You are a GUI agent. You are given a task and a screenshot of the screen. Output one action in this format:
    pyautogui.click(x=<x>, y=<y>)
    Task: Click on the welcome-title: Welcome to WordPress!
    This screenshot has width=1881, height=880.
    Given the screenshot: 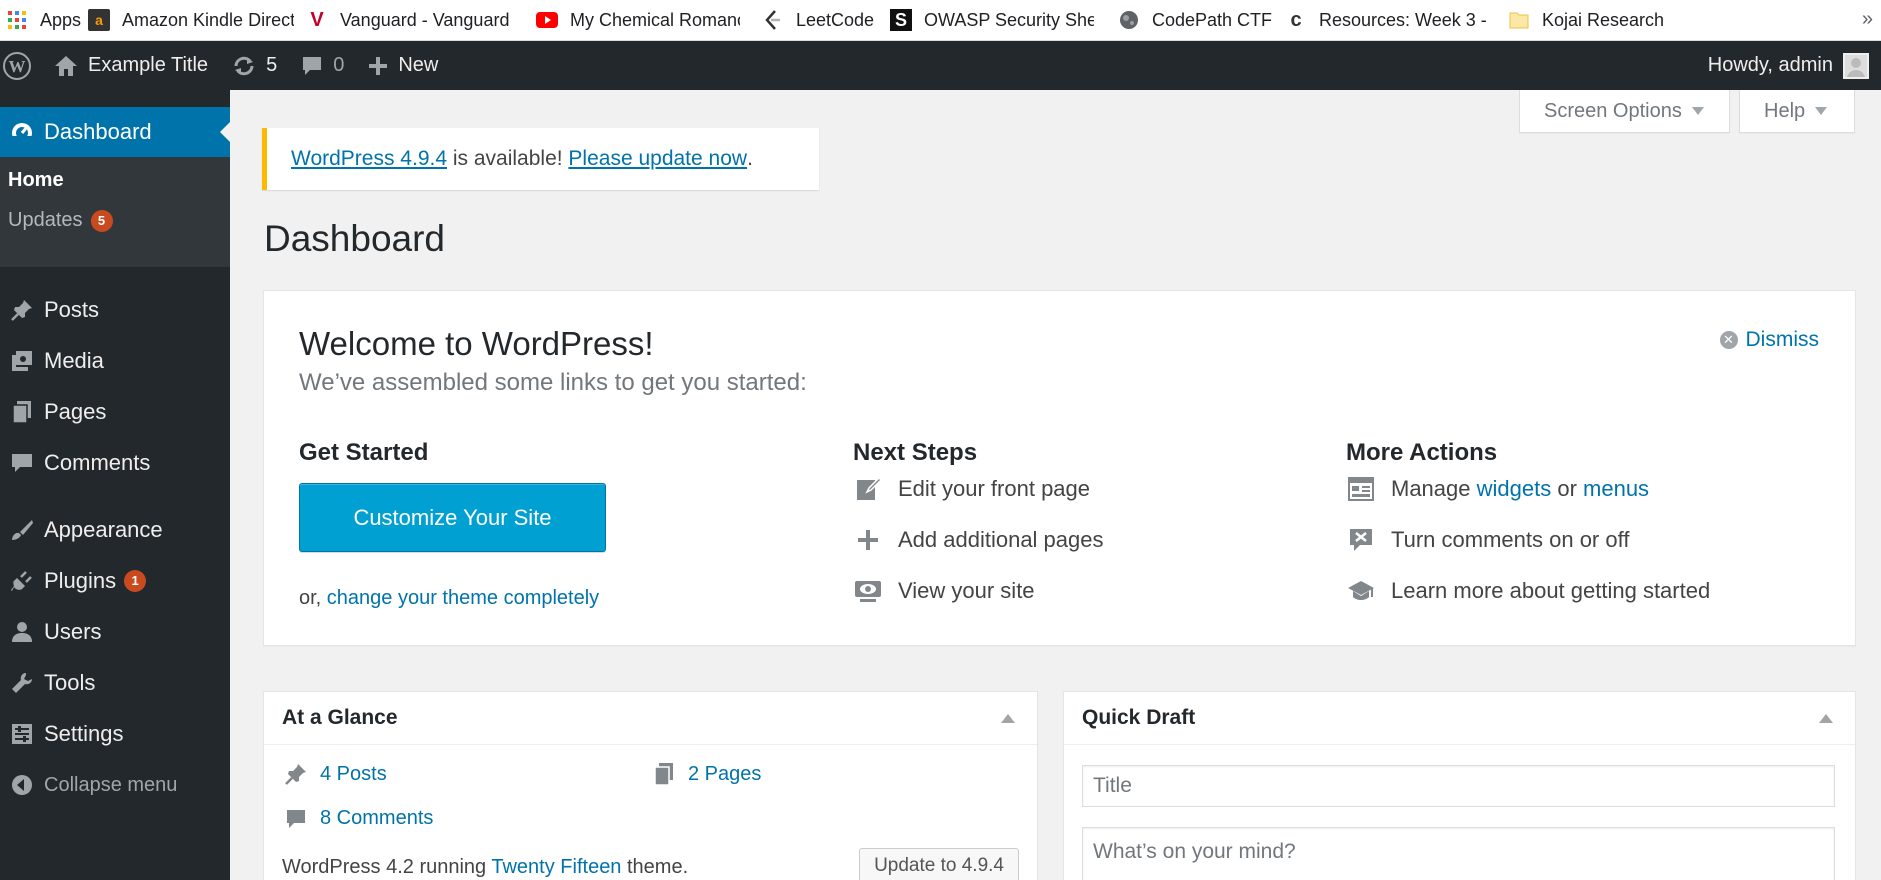 What is the action you would take?
    pyautogui.click(x=476, y=343)
    